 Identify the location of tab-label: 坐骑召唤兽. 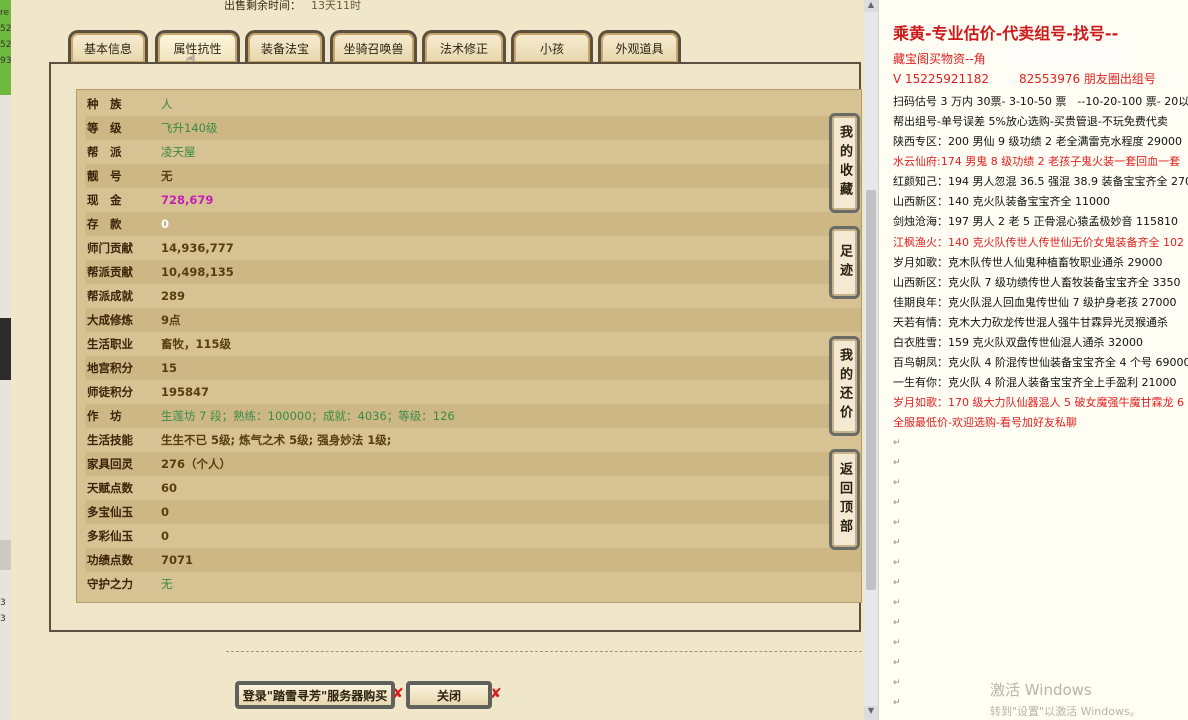
(373, 48).